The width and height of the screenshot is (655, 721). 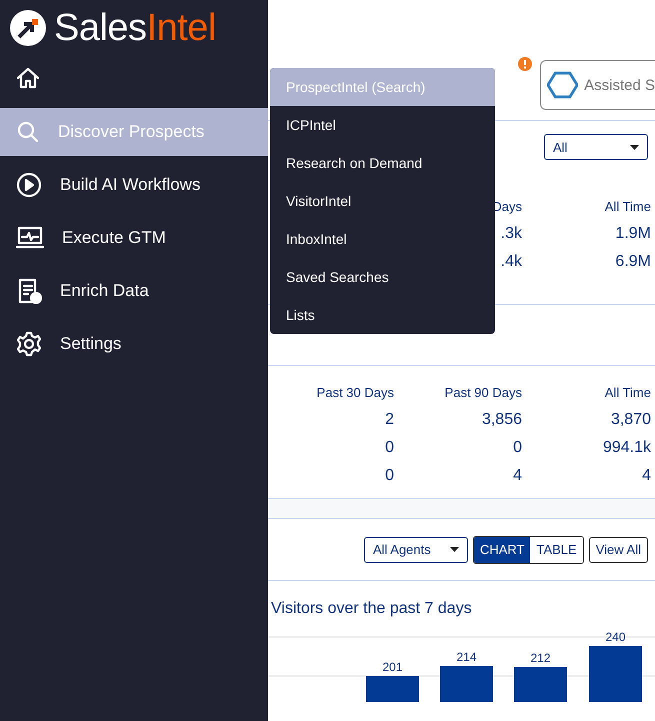 I want to click on assisted-button: Assisted S, so click(x=597, y=85).